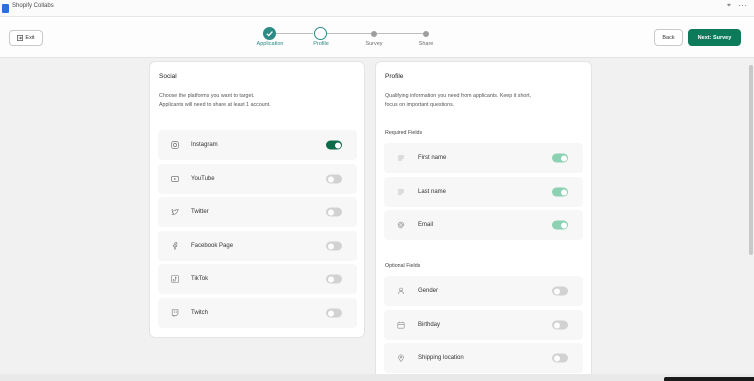 This screenshot has width=754, height=381. I want to click on social-title: Social, so click(168, 76).